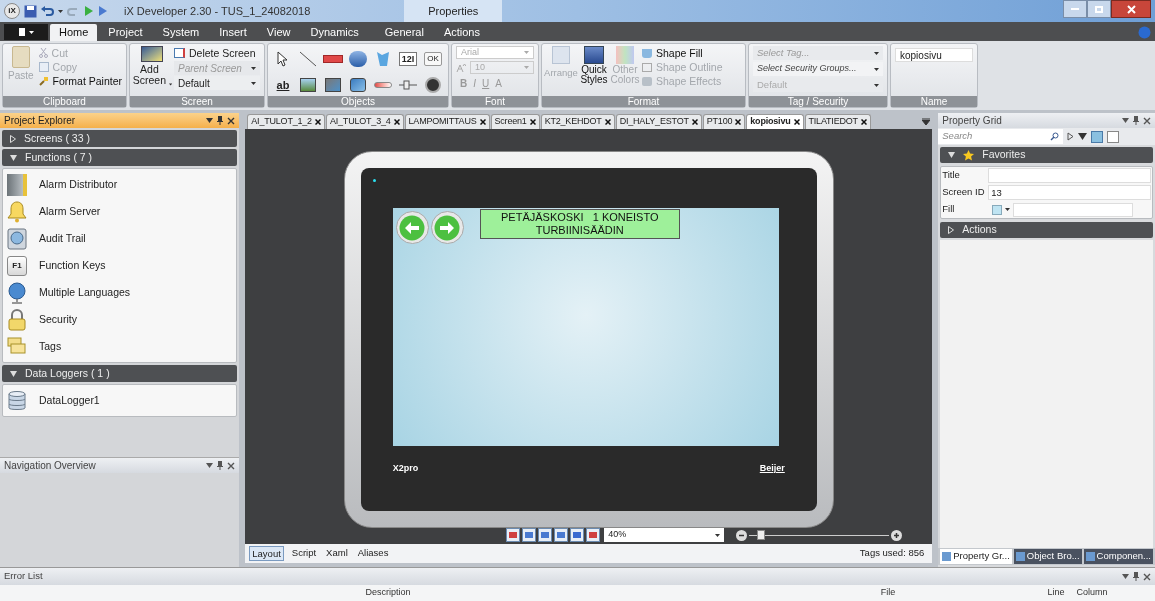 Image resolution: width=1155 pixels, height=601 pixels. I want to click on document-tab: kopiosivu, so click(775, 121).